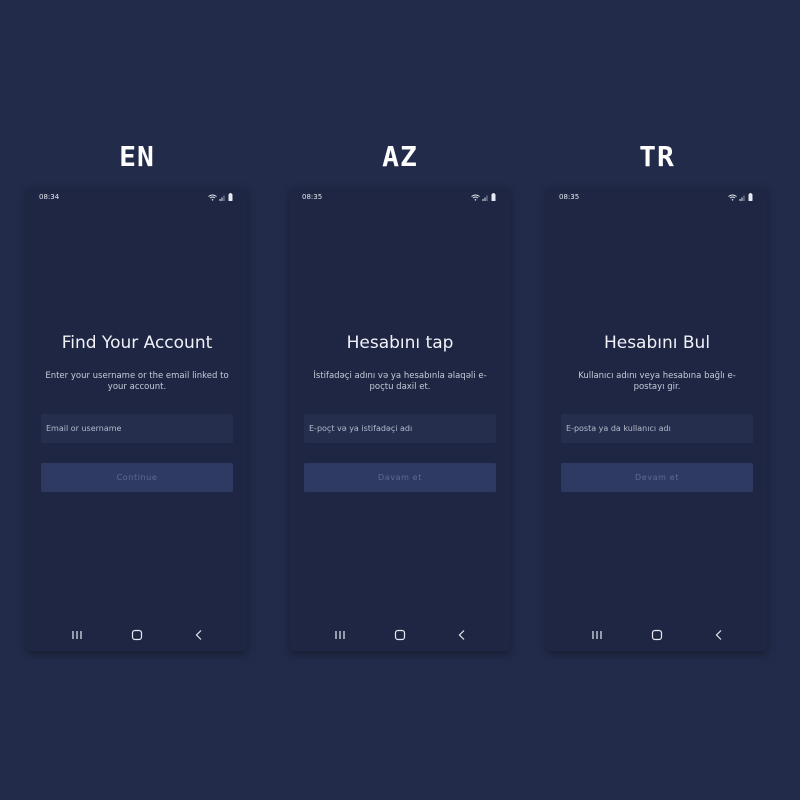  I want to click on language-label-az: AZ, so click(400, 156).